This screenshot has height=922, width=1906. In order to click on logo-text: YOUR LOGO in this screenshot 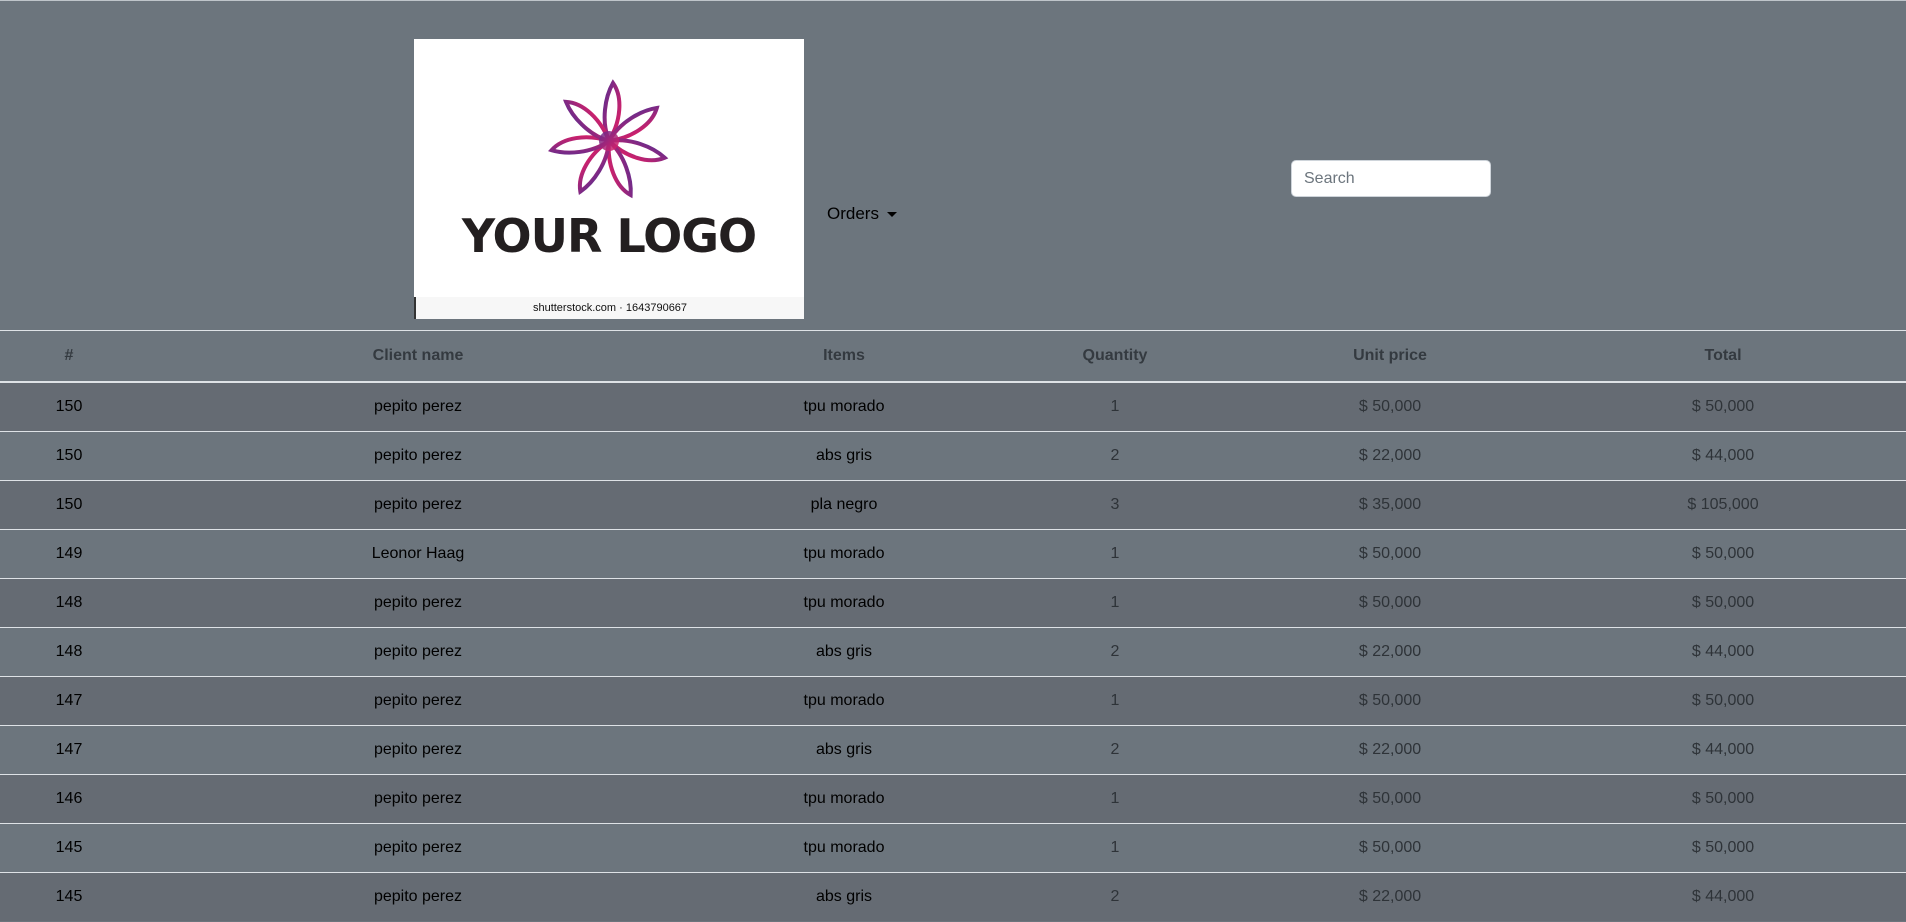, I will do `click(609, 236)`.